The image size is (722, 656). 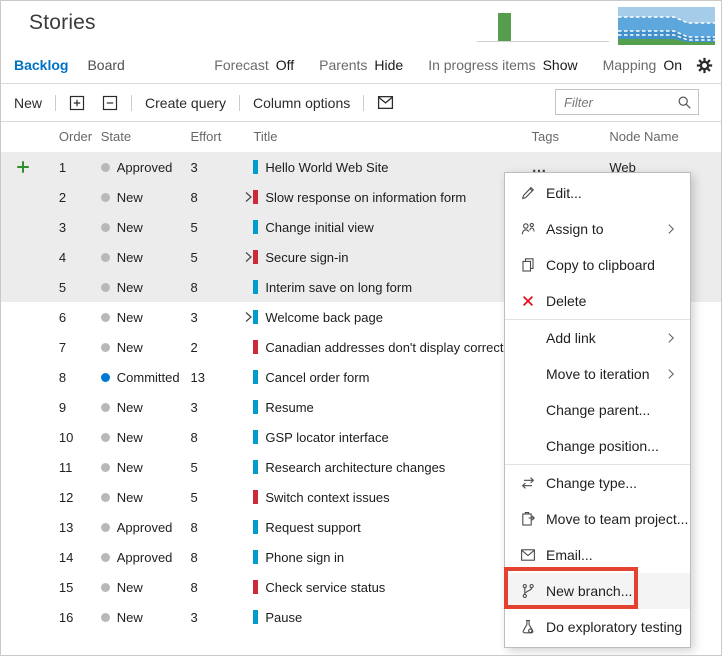 What do you see at coordinates (384, 136) in the screenshot?
I see `column-header-title: Title` at bounding box center [384, 136].